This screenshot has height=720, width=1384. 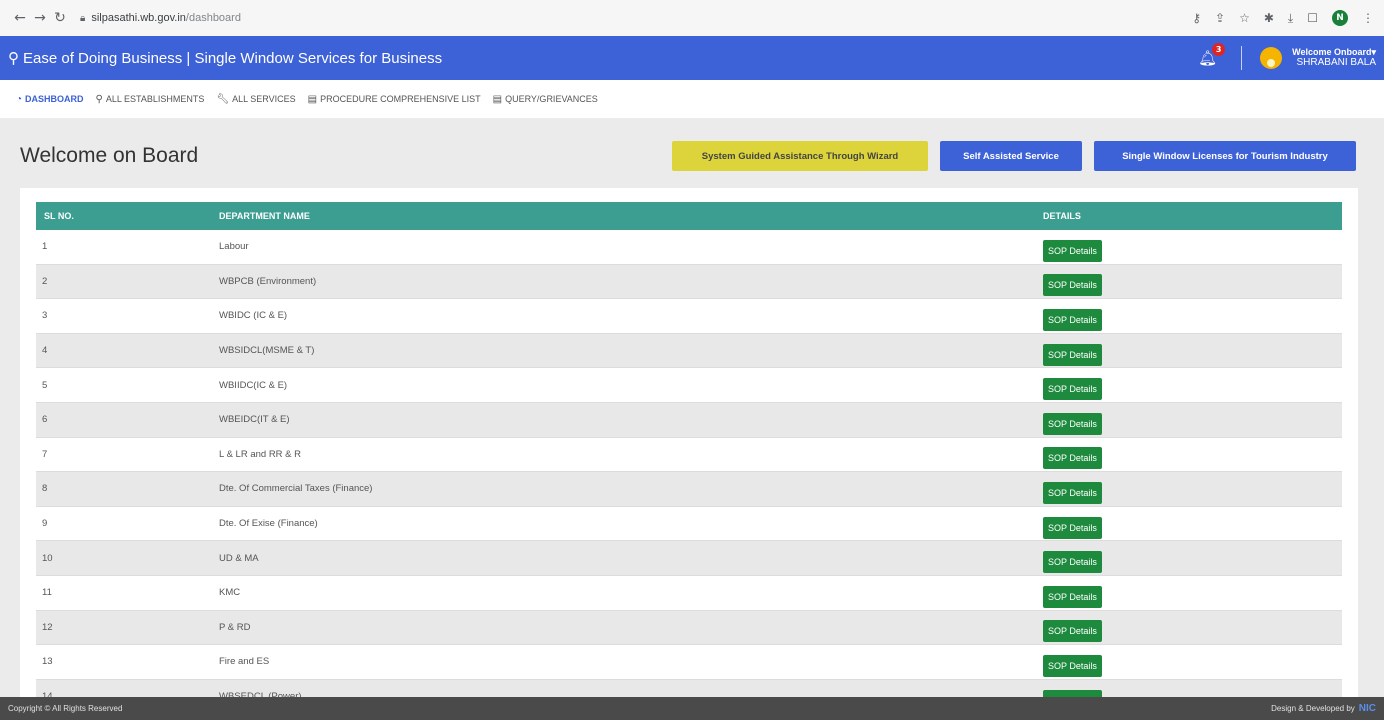 What do you see at coordinates (1312, 18) in the screenshot?
I see `window-icon: ☐` at bounding box center [1312, 18].